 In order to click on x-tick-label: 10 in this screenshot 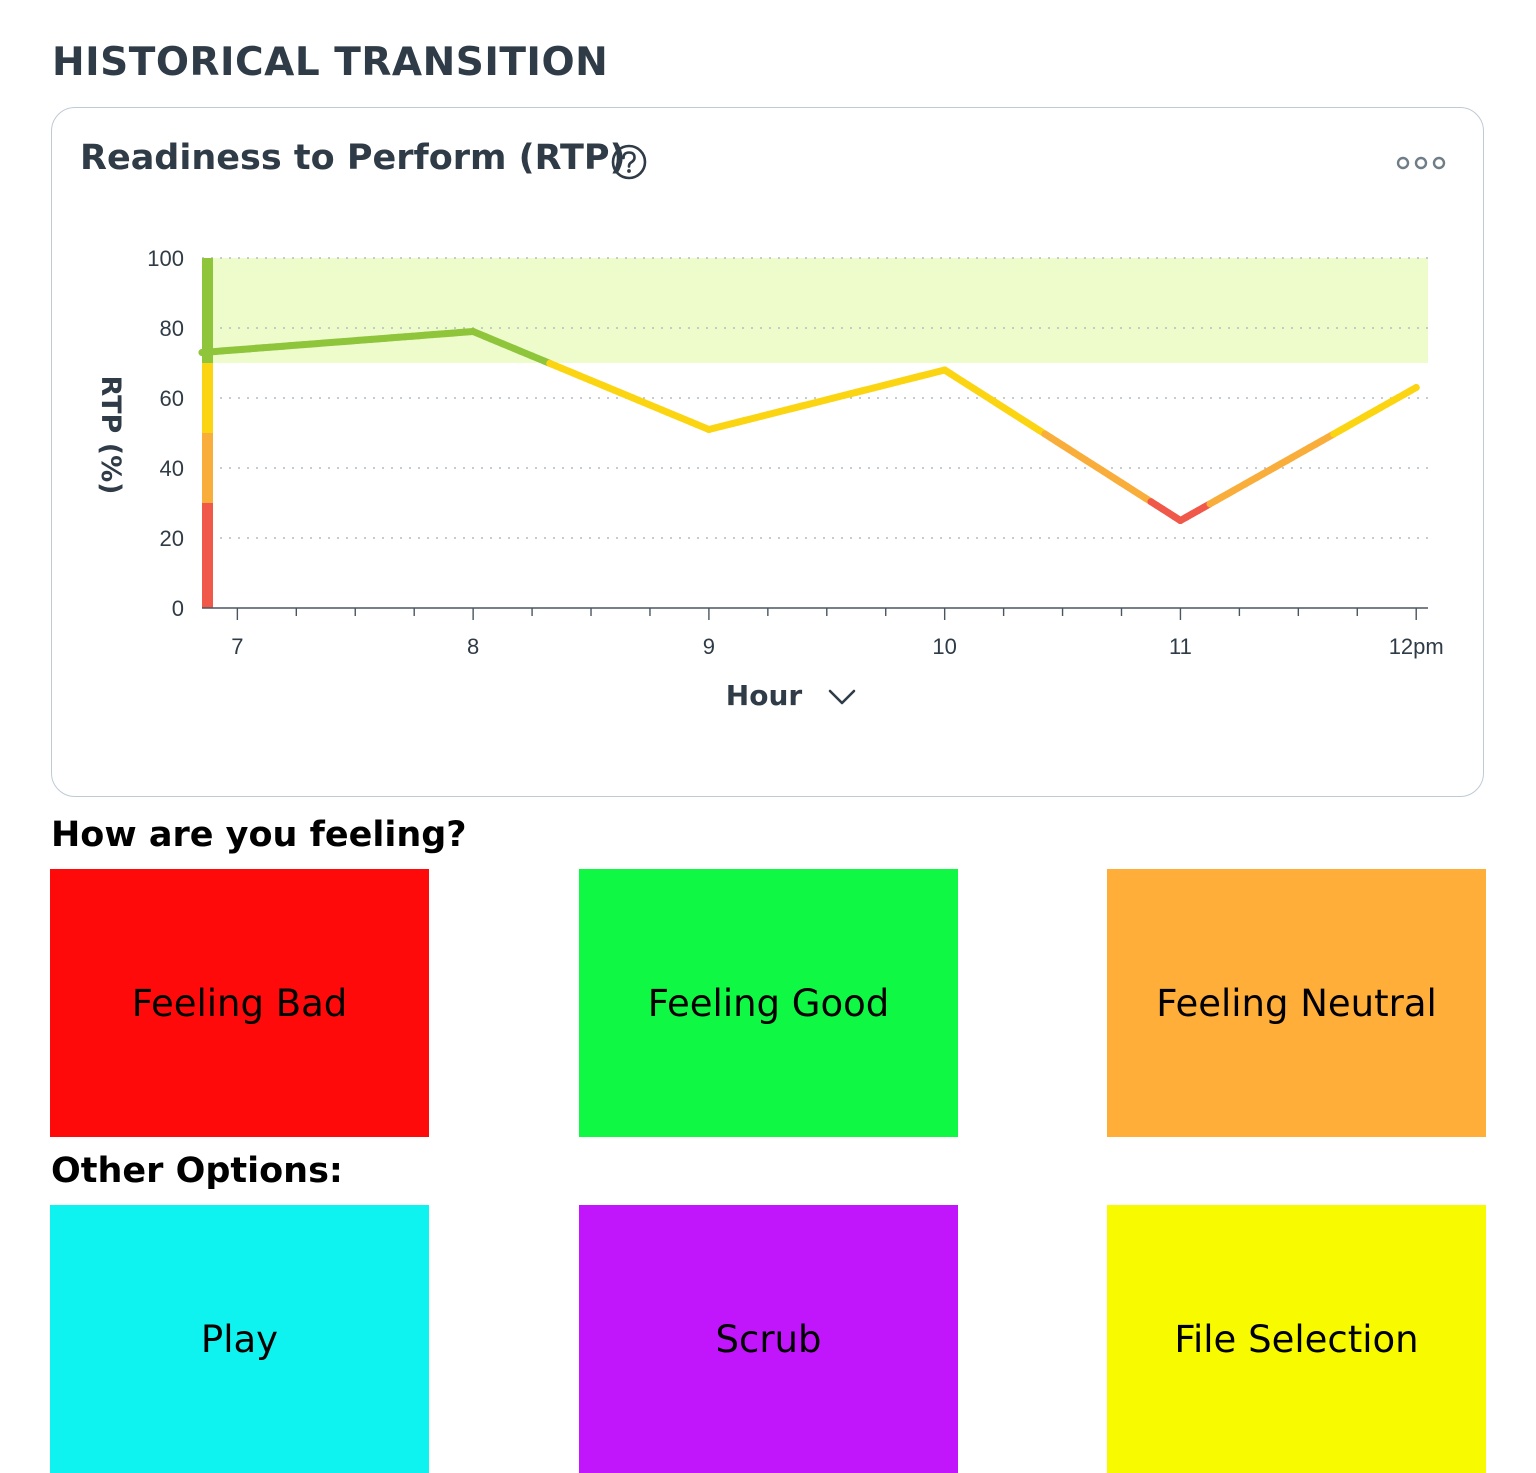, I will do `click(944, 646)`.